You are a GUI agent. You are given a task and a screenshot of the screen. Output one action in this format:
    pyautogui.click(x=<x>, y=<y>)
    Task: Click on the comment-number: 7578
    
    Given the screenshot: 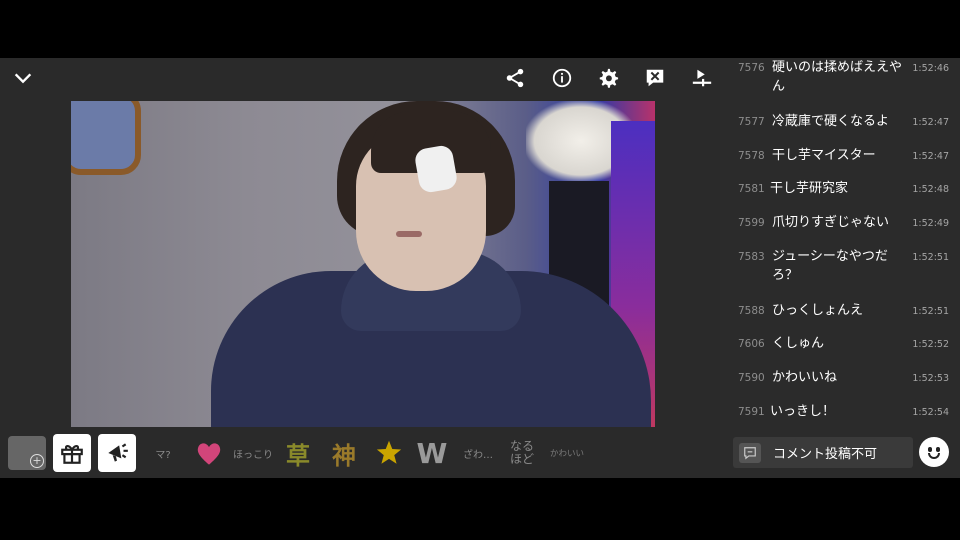 What is the action you would take?
    pyautogui.click(x=751, y=156)
    